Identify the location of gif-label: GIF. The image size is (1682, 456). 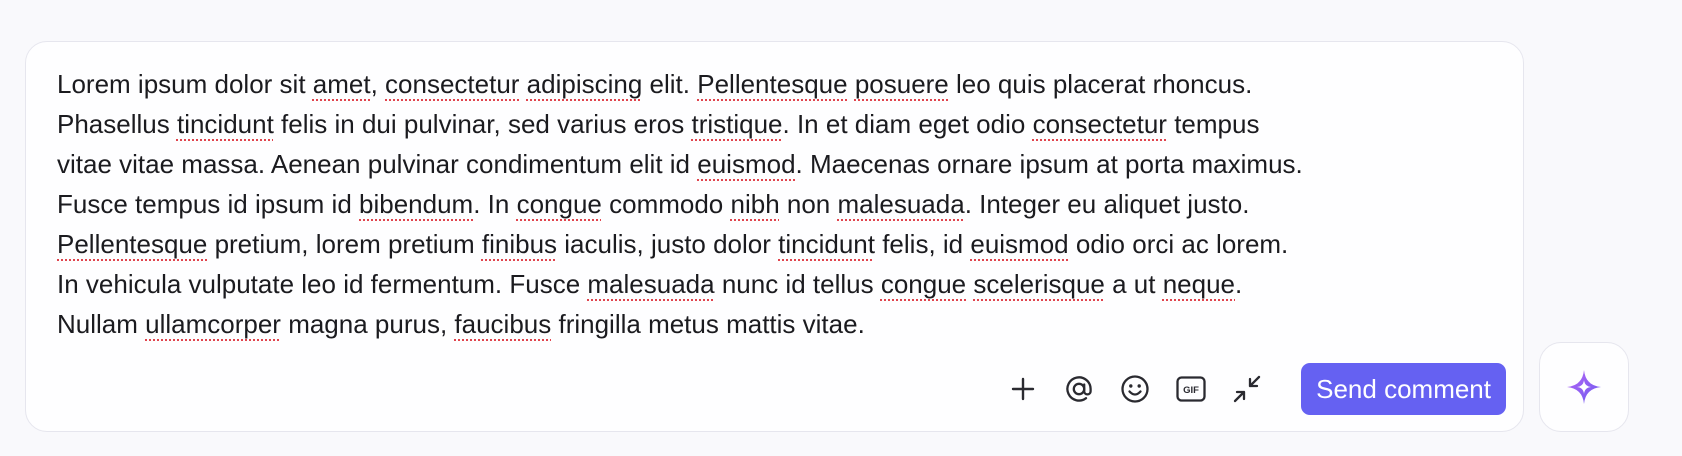
(1191, 390).